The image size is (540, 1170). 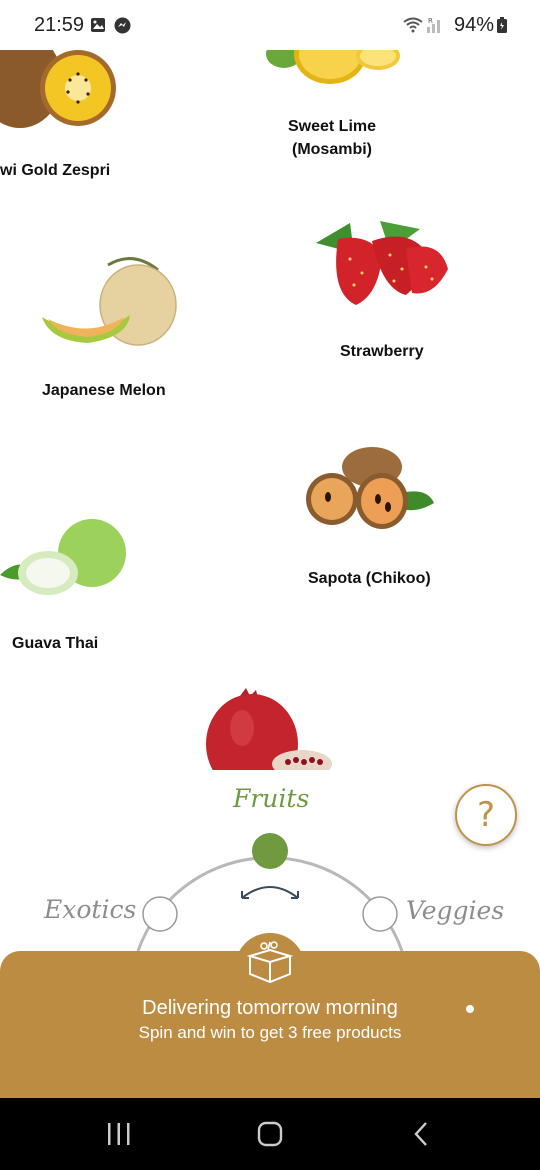 What do you see at coordinates (430, 21) in the screenshot?
I see `svg-text: R` at bounding box center [430, 21].